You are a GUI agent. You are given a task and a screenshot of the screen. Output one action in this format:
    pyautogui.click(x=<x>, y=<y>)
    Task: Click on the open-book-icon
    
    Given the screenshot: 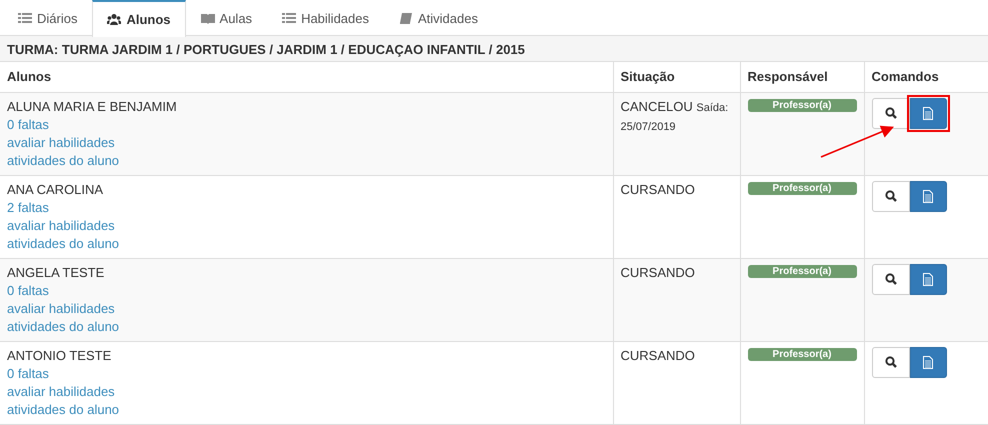 What is the action you would take?
    pyautogui.click(x=207, y=18)
    